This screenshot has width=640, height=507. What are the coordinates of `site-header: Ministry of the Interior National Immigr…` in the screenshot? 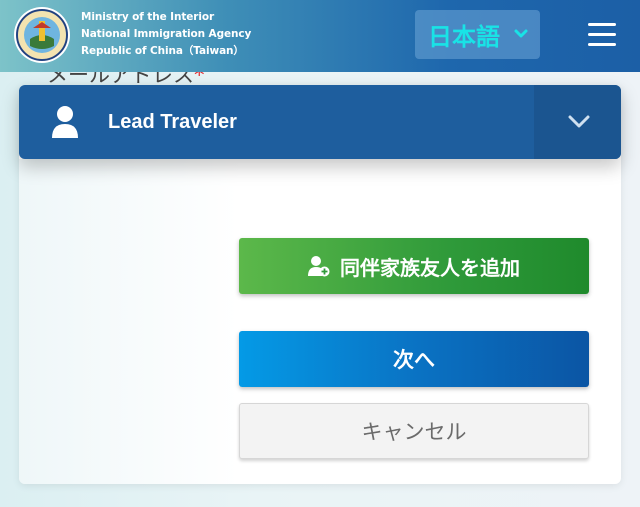 It's located at (320, 36).